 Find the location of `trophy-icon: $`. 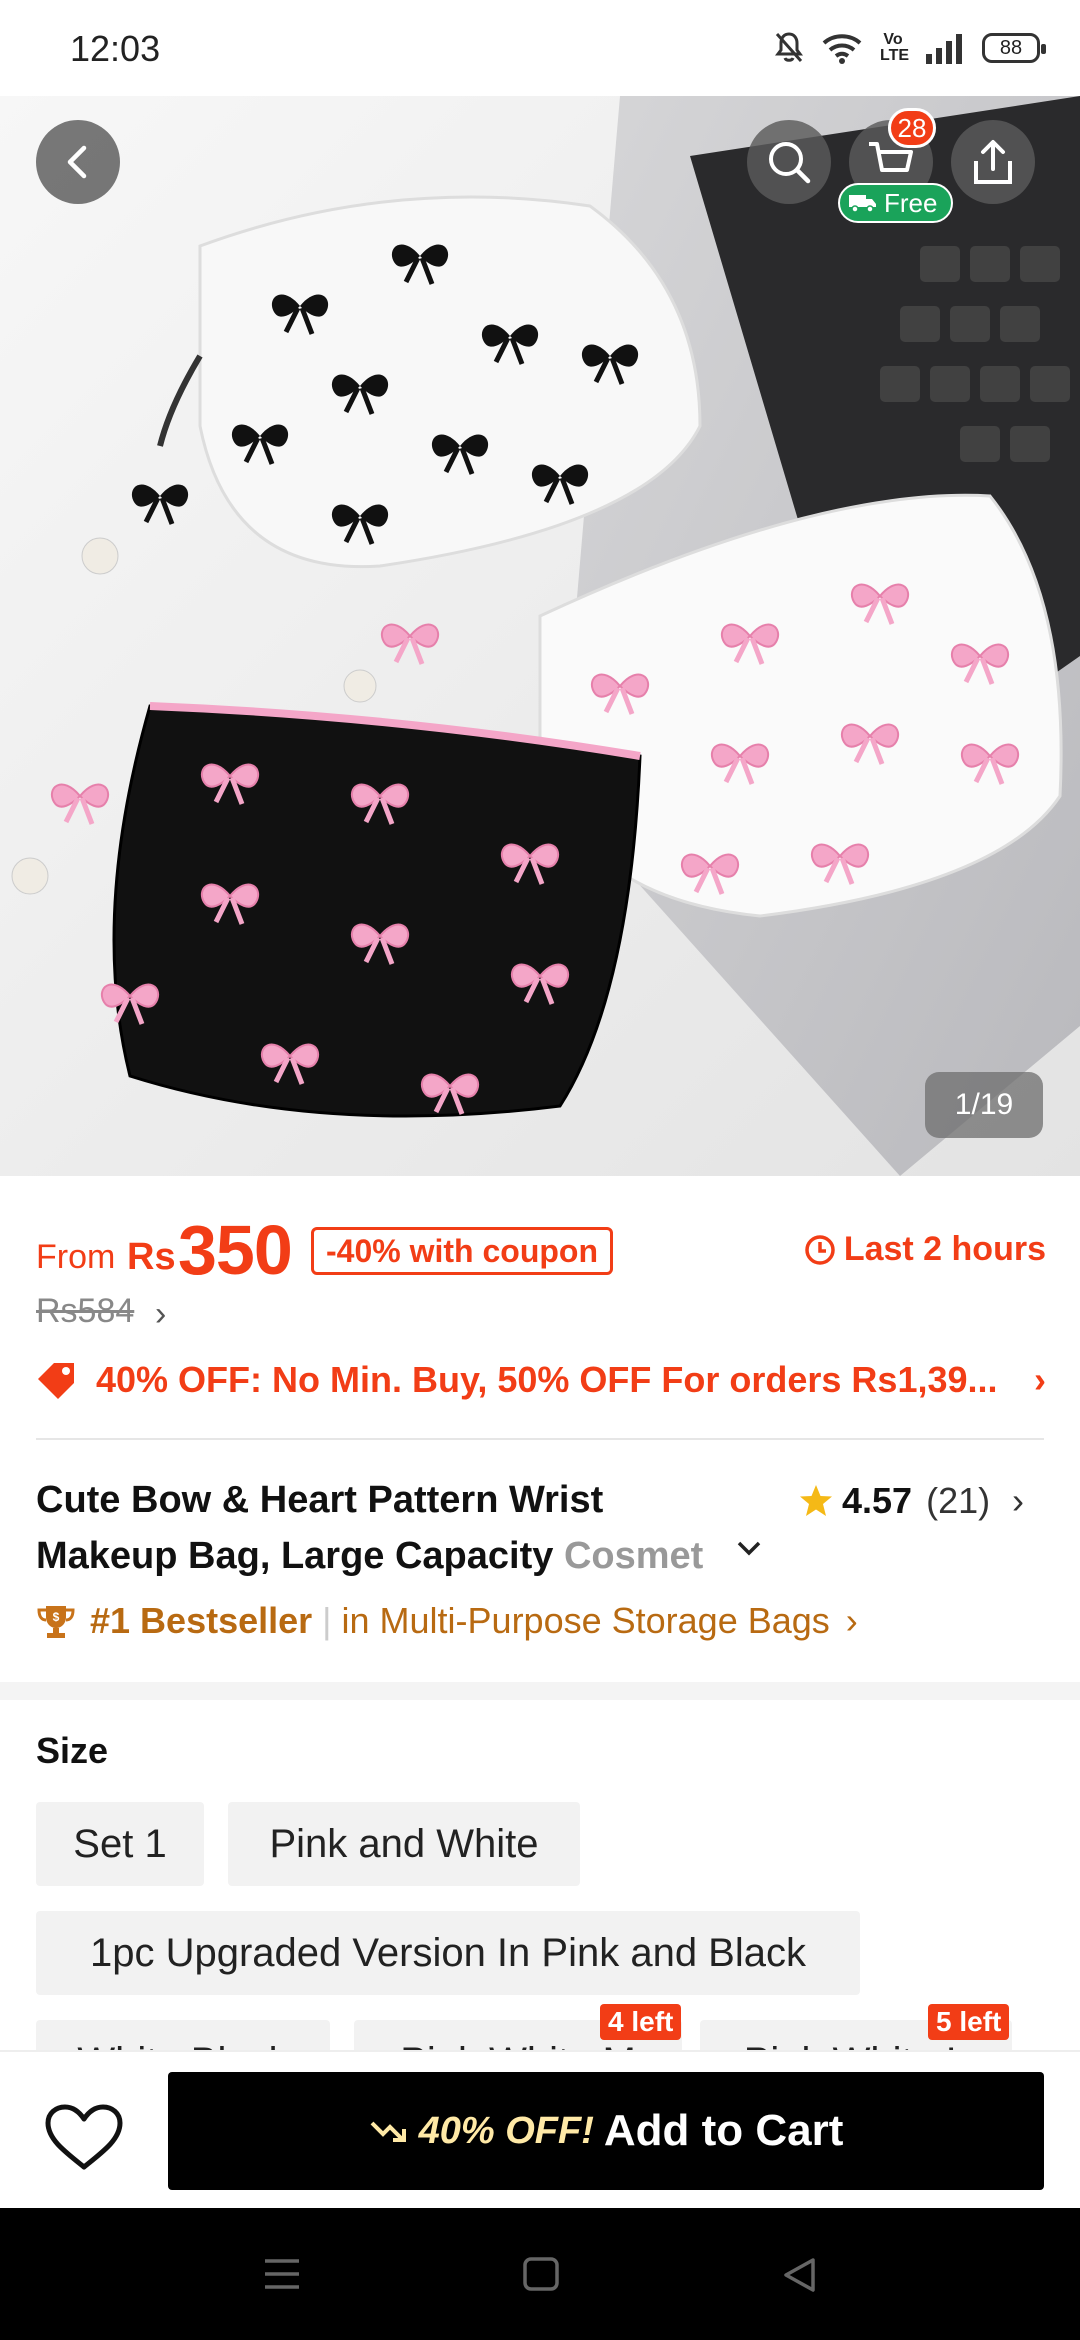

trophy-icon: $ is located at coordinates (56, 1622).